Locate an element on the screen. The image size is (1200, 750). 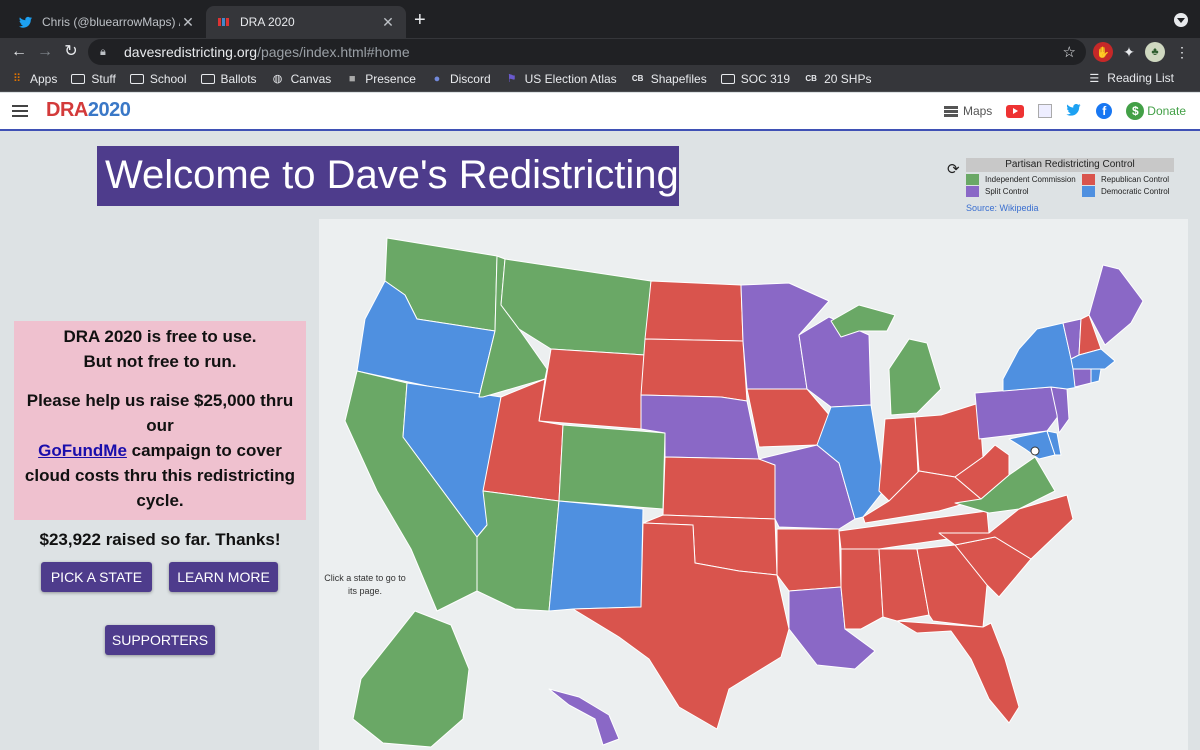
state-mi is located at coordinates (915, 377).